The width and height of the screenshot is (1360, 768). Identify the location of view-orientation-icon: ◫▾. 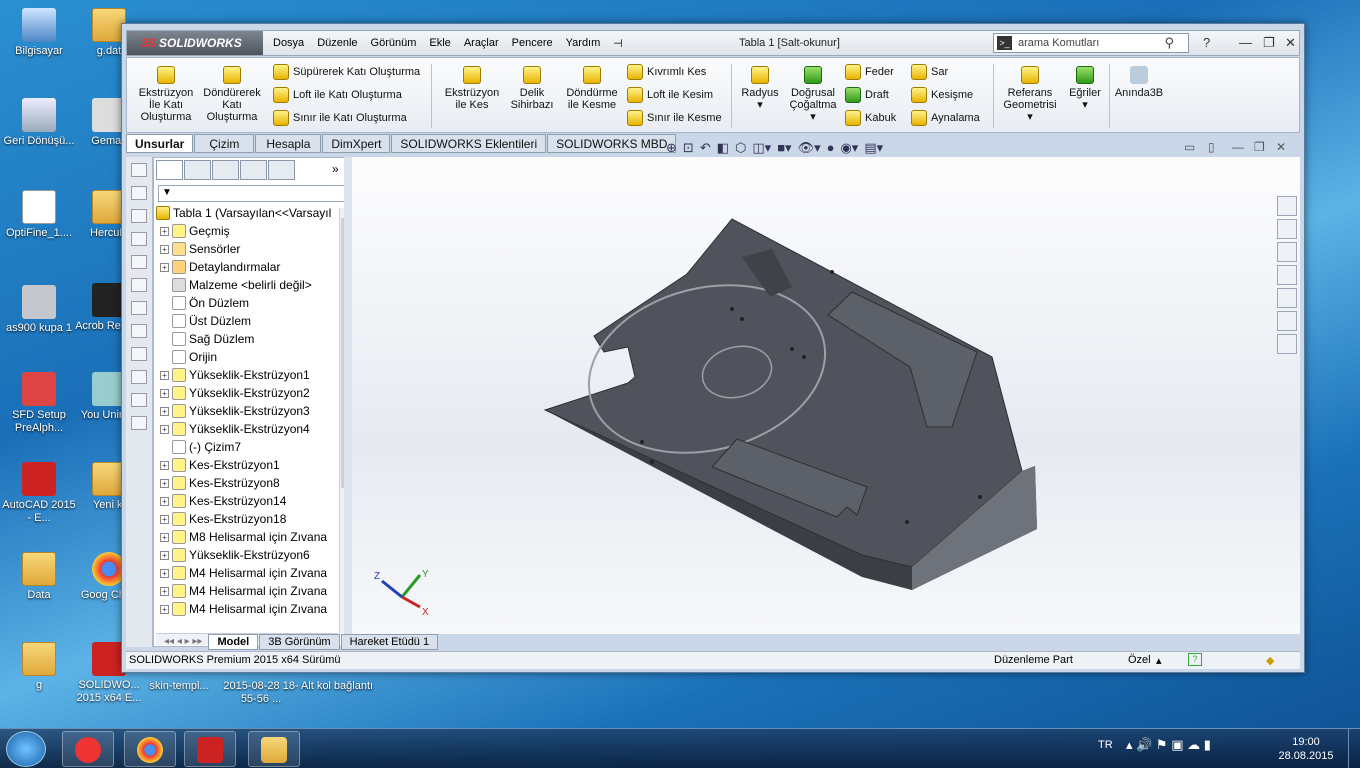
(761, 148).